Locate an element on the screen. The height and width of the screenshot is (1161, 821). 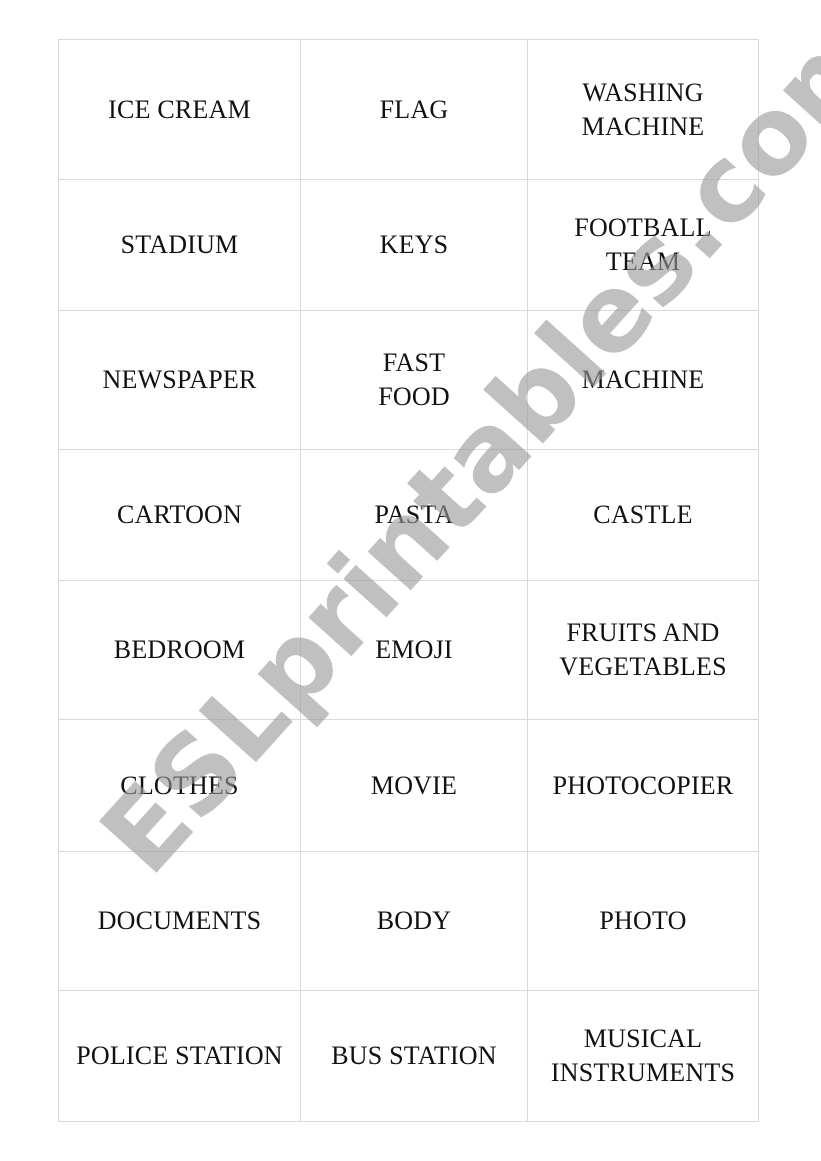
word-card: BEDROOM is located at coordinates (179, 650).